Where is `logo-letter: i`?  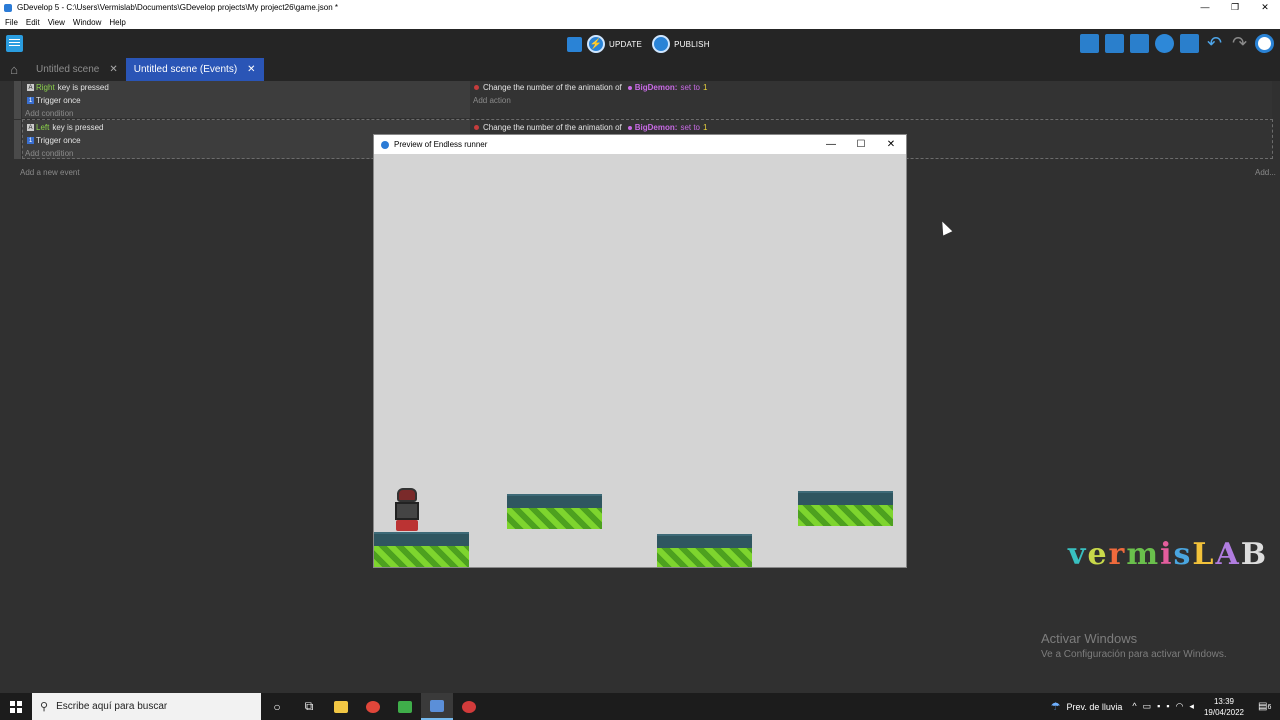
logo-letter: i is located at coordinates (1167, 554).